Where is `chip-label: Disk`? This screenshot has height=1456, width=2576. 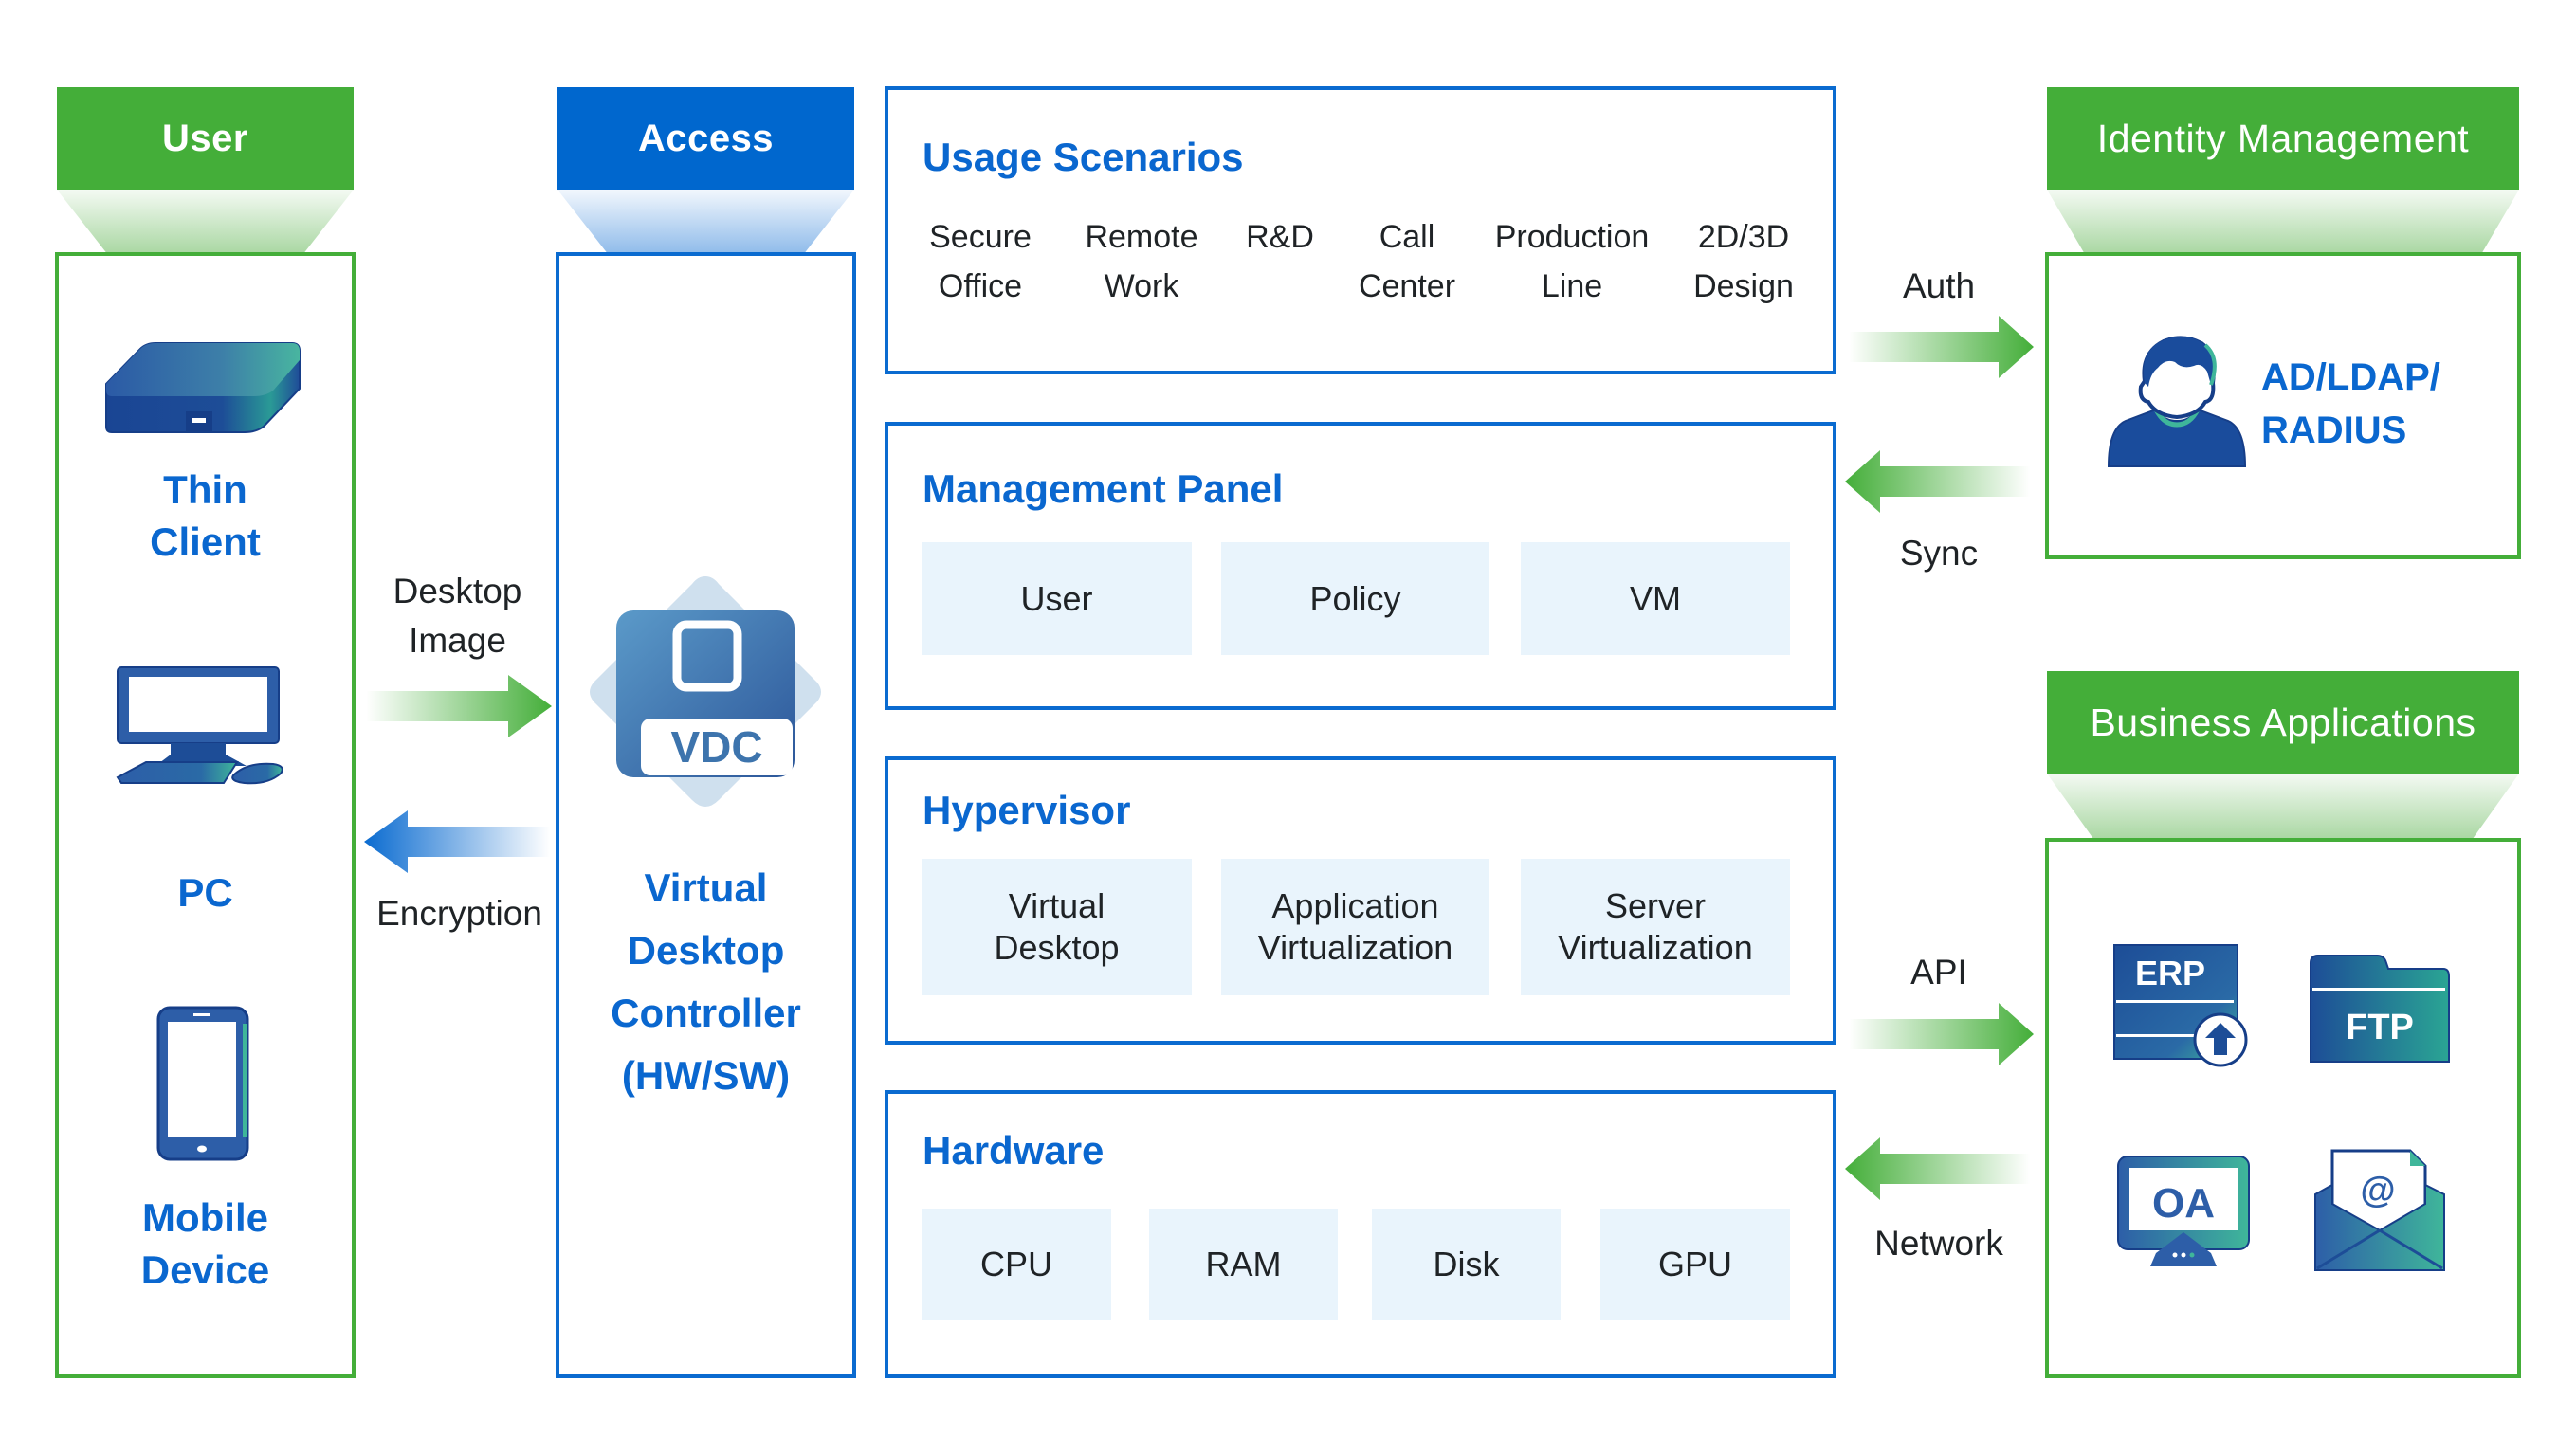 chip-label: Disk is located at coordinates (1466, 1264).